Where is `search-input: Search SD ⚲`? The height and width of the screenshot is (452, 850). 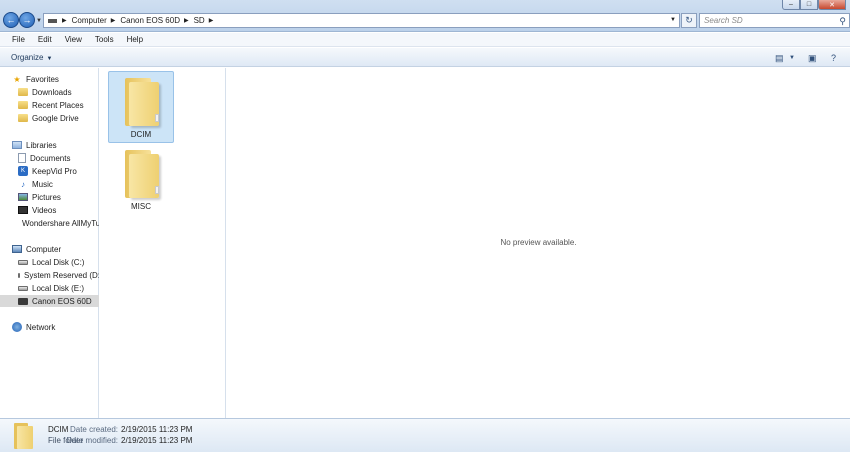
search-input: Search SD ⚲ is located at coordinates (774, 20).